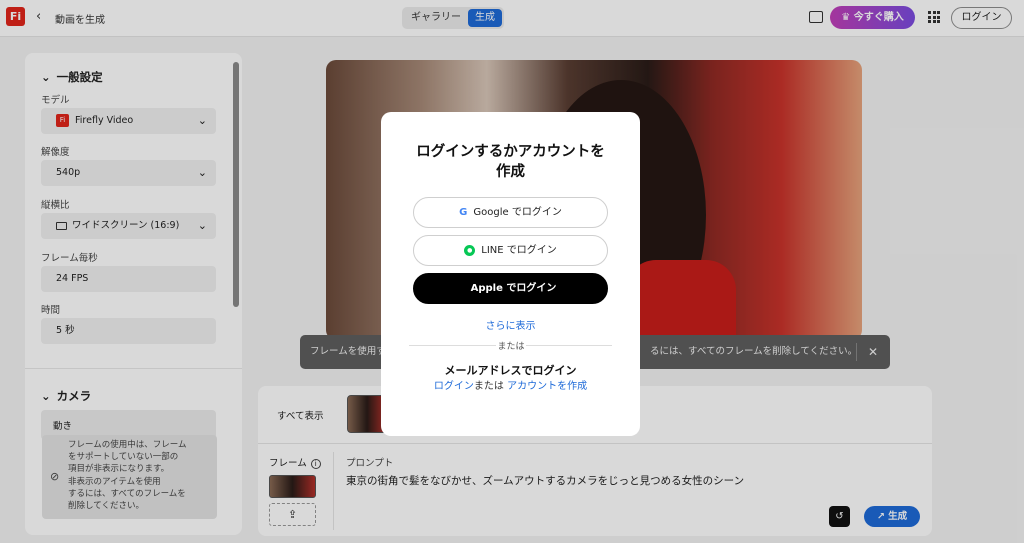  Describe the element at coordinates (513, 288) in the screenshot. I see `apple-login-label: Apple でログイン` at that location.